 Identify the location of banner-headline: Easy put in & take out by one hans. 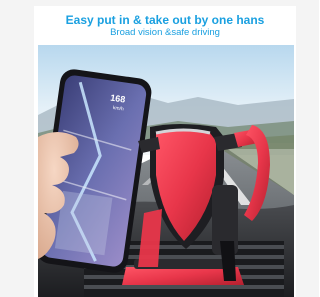
(165, 20).